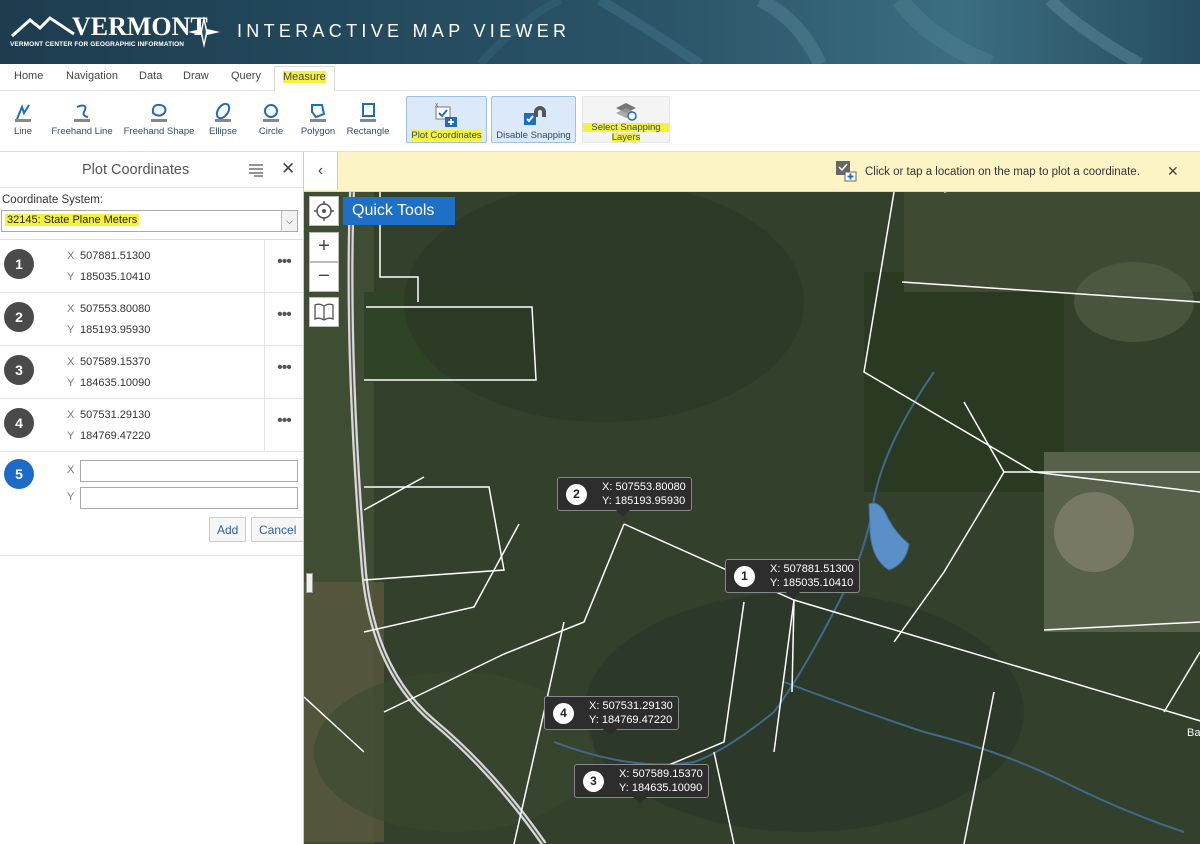  What do you see at coordinates (108, 277) in the screenshot?
I see `y-value-line: Y 185035.10410` at bounding box center [108, 277].